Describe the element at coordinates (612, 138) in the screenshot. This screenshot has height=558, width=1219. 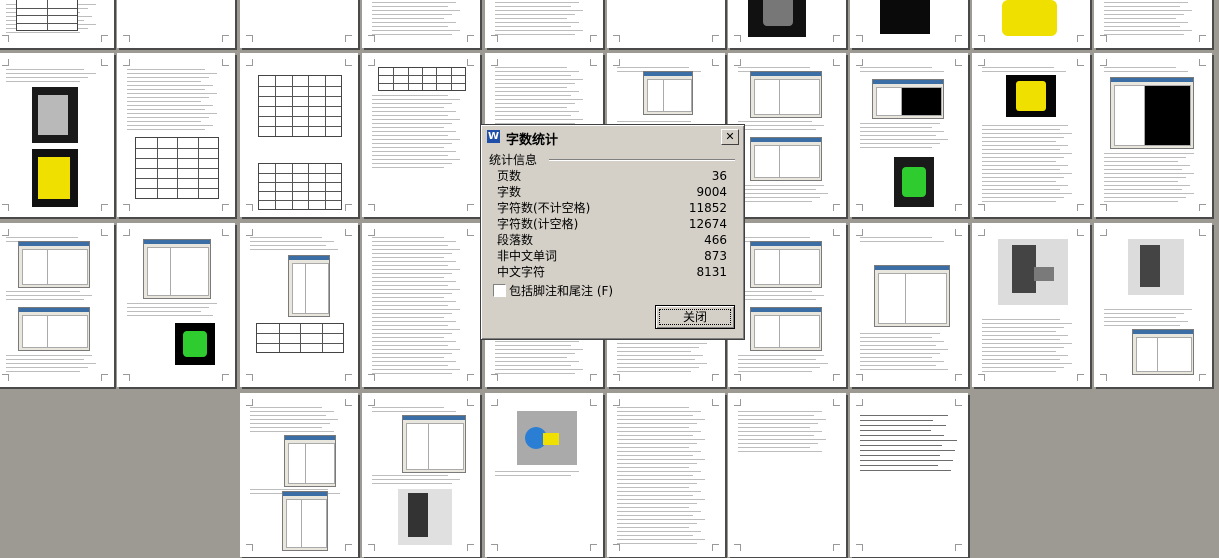
I see `dialog-title-bar: W 字数统计 ✕` at that location.